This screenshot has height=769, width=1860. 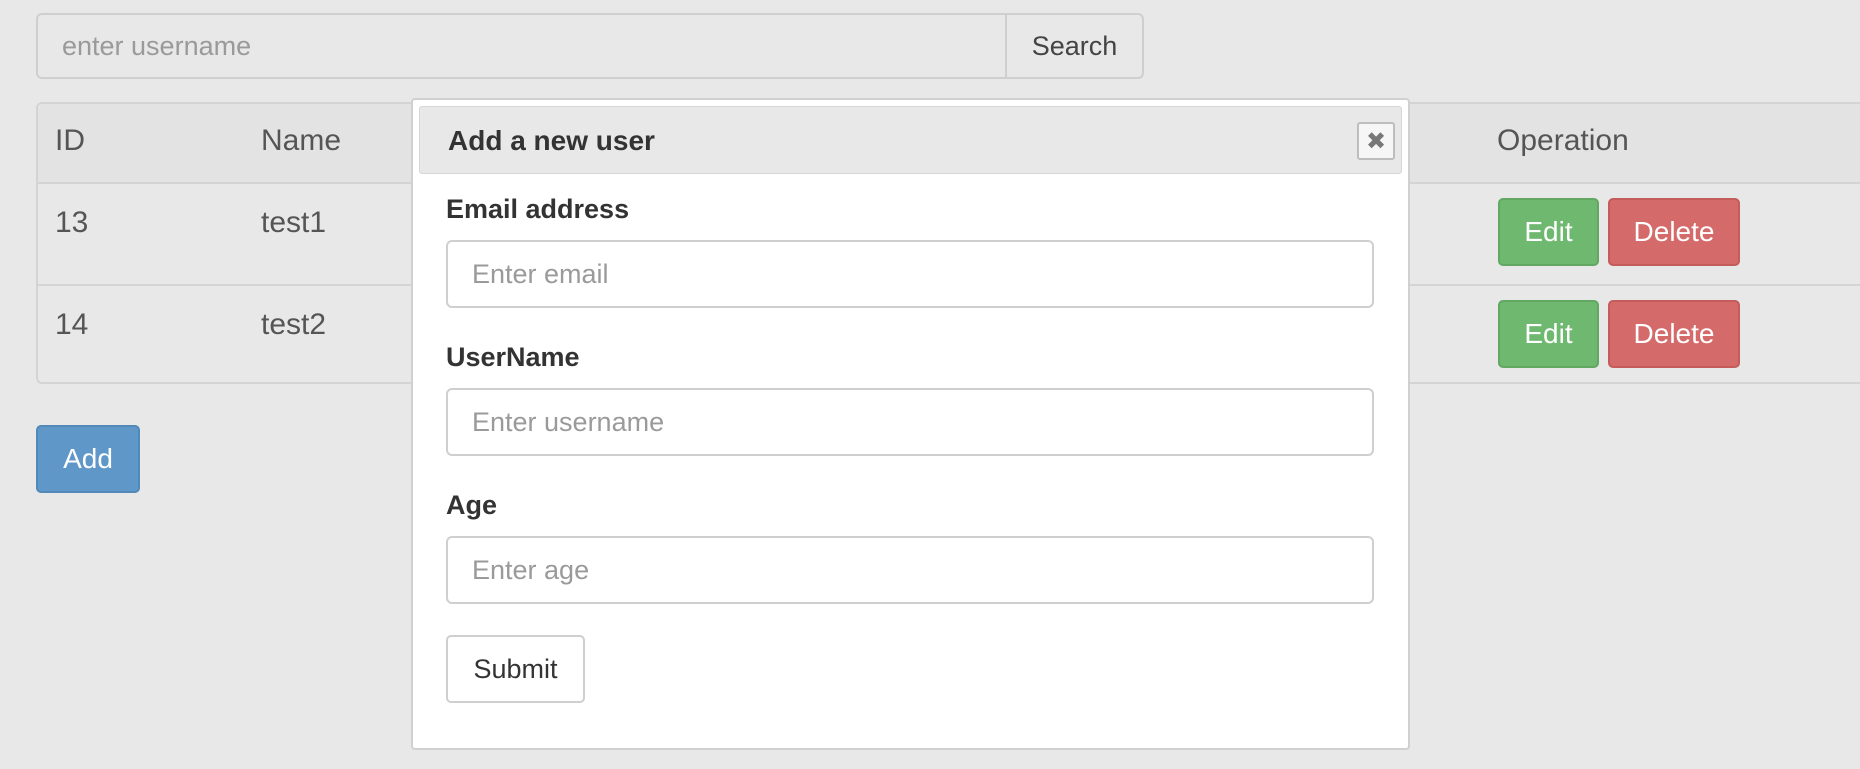 What do you see at coordinates (294, 222) in the screenshot?
I see `cell-name: test1` at bounding box center [294, 222].